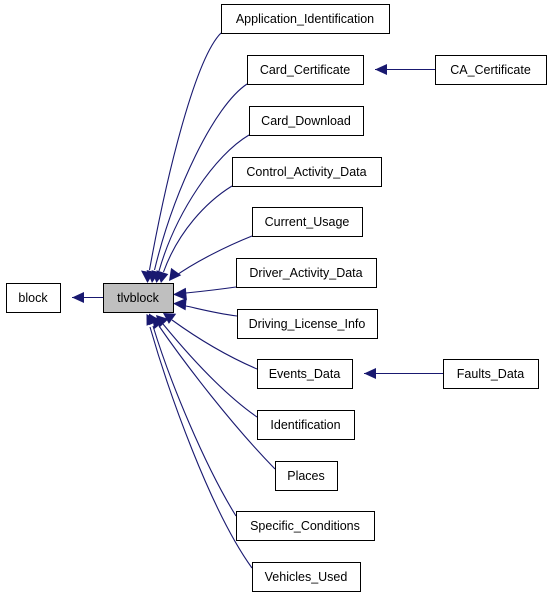 This screenshot has height=595, width=549. I want to click on node-tlvblock: tlvblock, so click(138, 298).